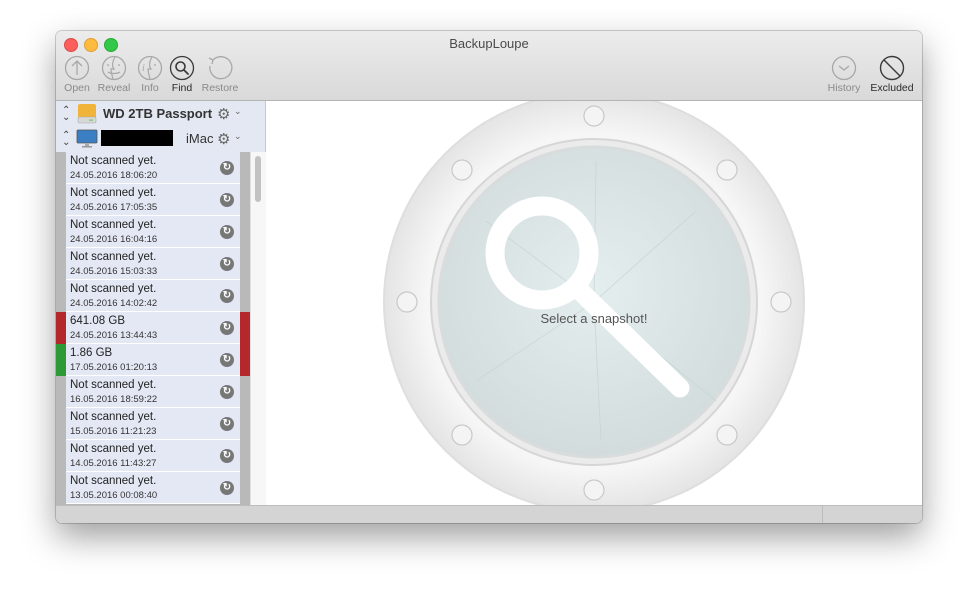 This screenshot has height=604, width=978. I want to click on snapshot-date: 24.05.2016 14:02:42, so click(114, 303).